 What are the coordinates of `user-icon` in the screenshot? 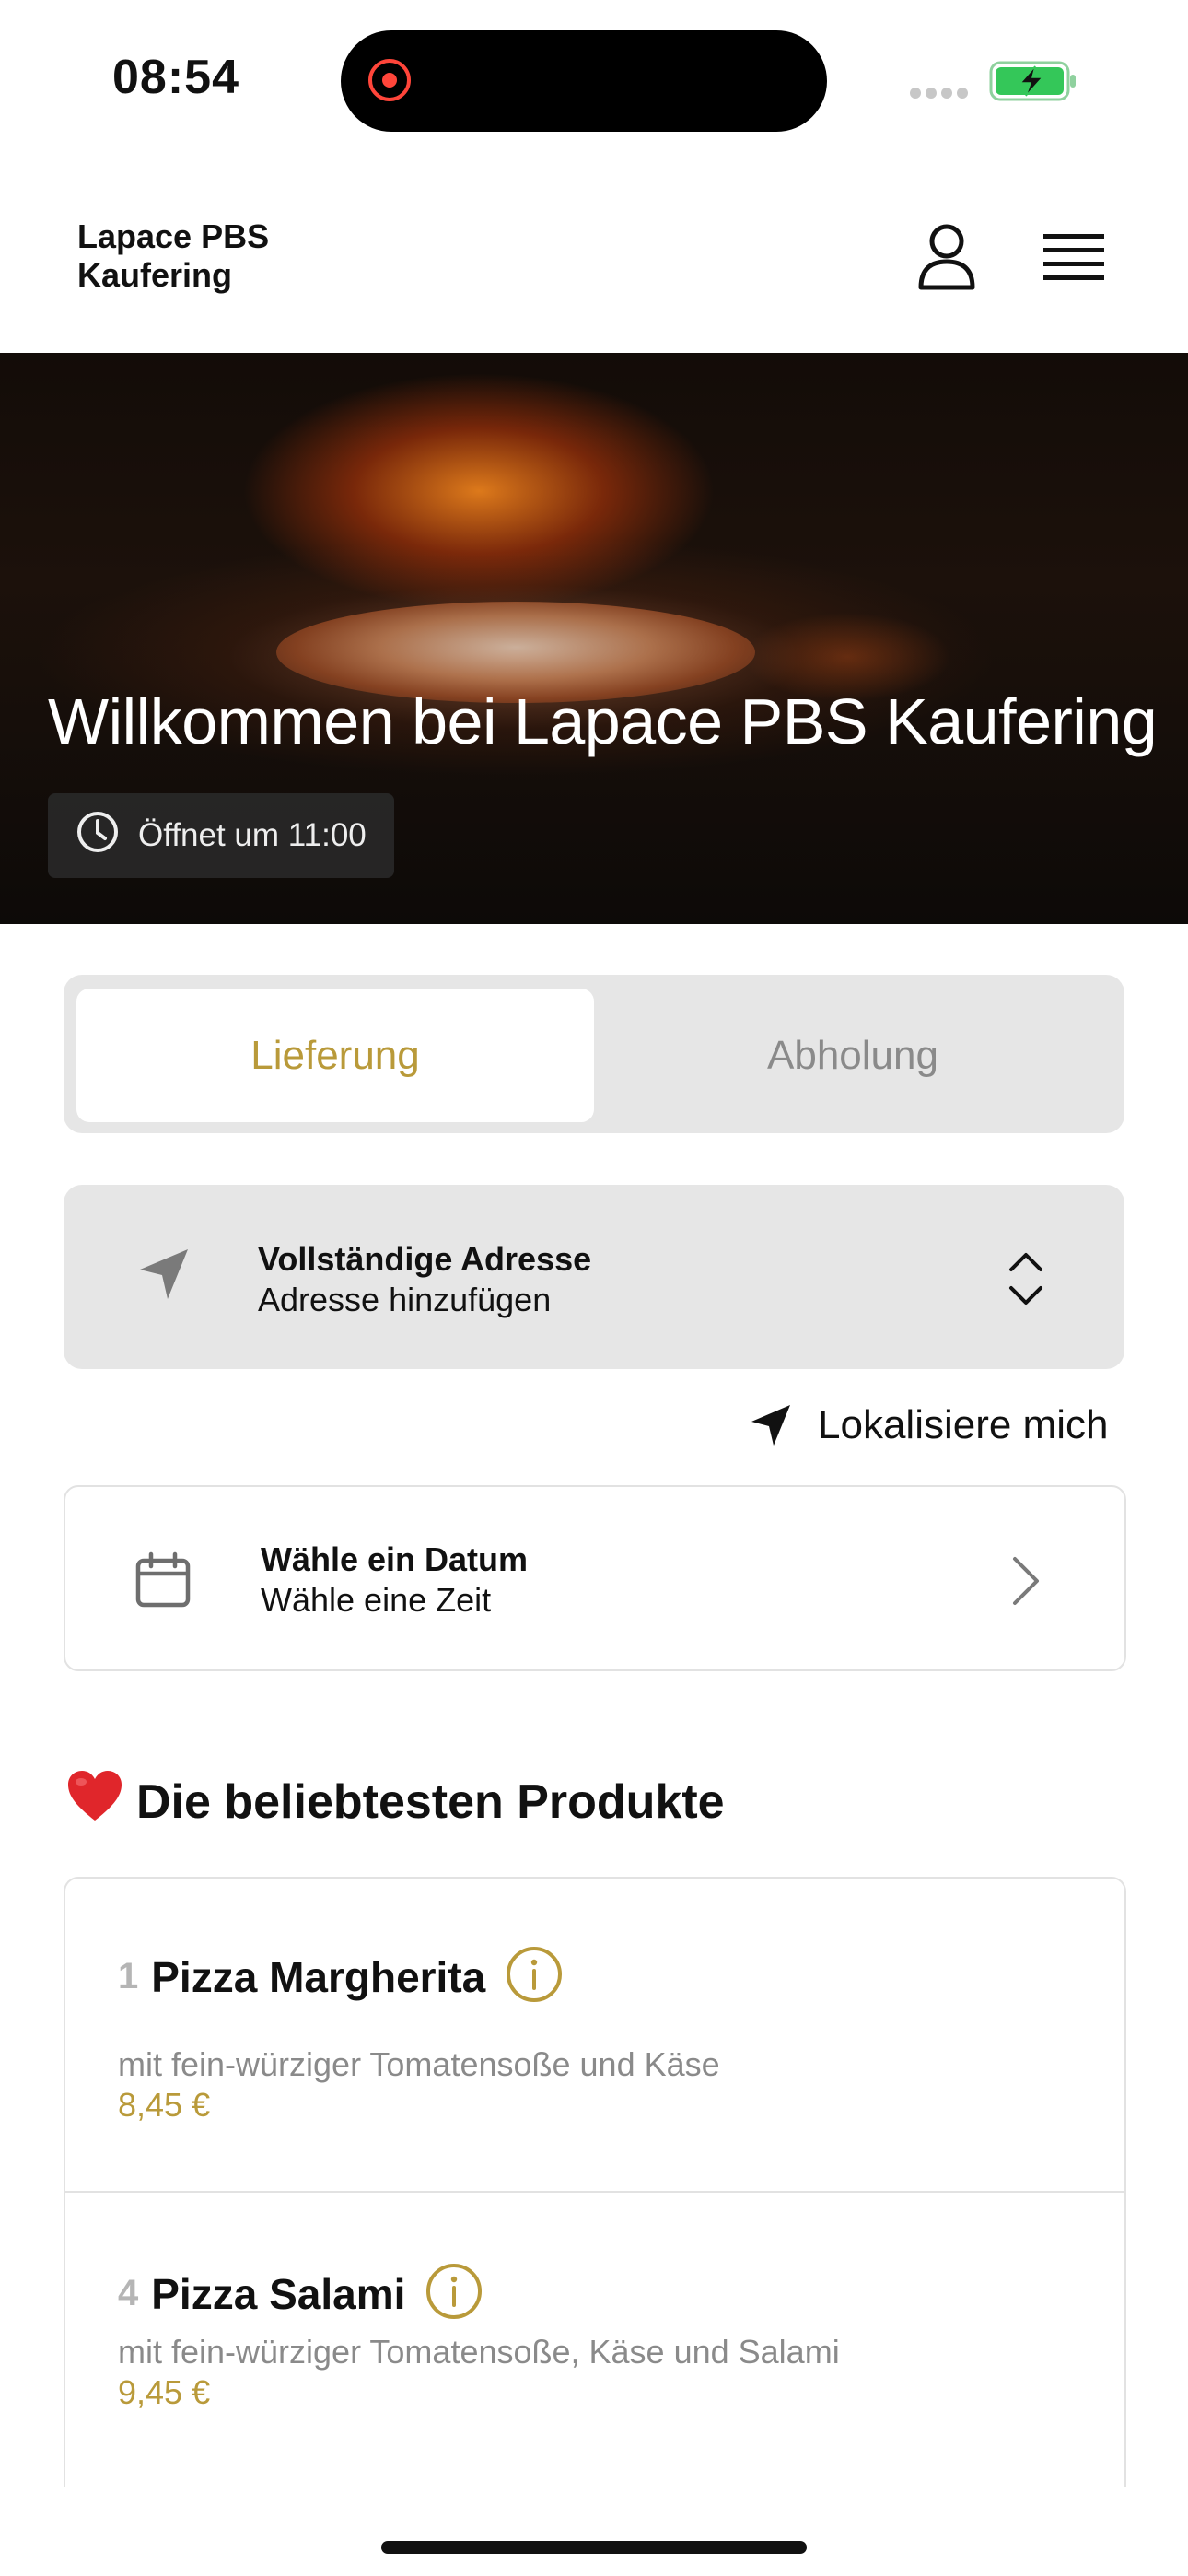 It's located at (946, 259).